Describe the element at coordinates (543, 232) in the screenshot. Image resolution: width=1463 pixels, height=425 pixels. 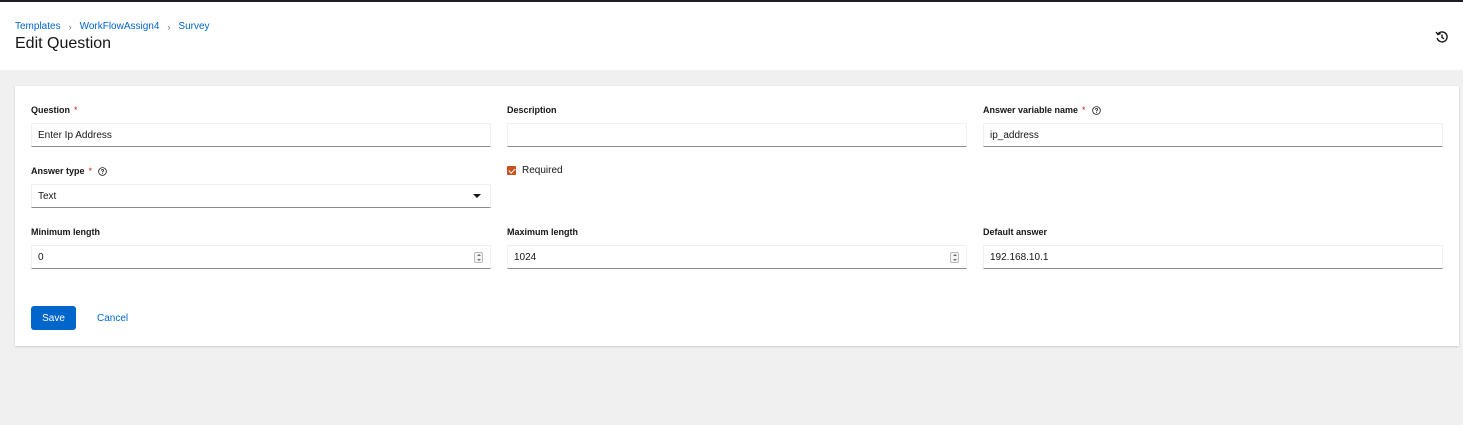
I see `max-length-label: Maximum length` at that location.